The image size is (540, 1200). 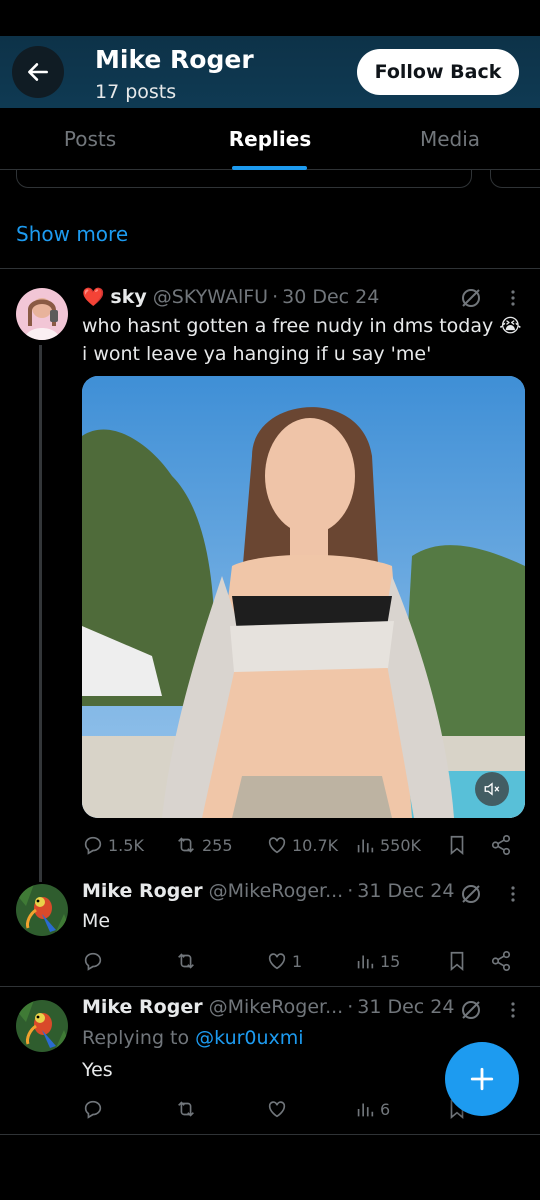 I want to click on follow-back-button: Follow Back, so click(x=438, y=72).